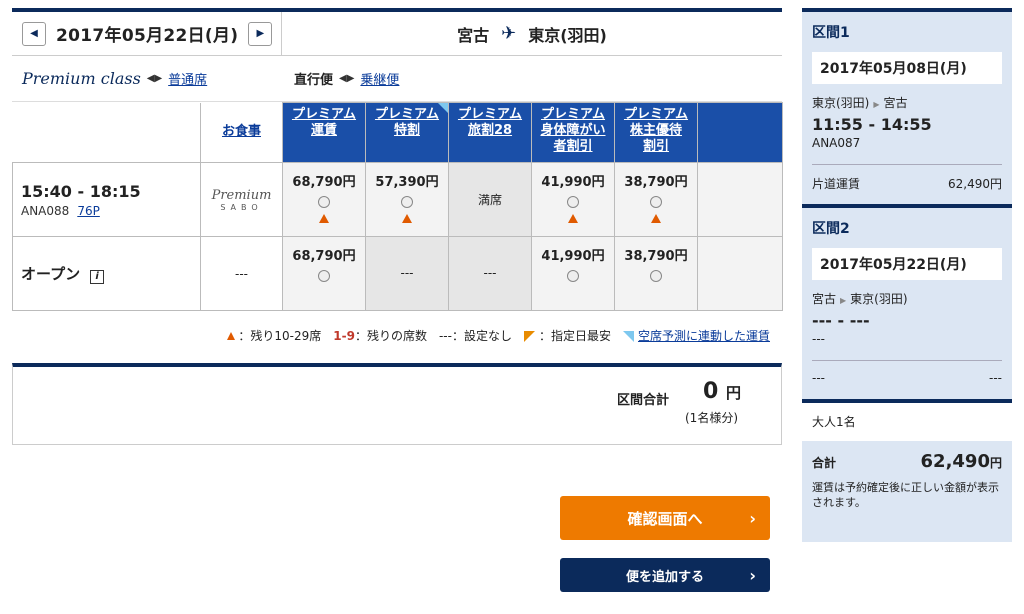  What do you see at coordinates (379, 78) in the screenshot?
I see `transit-flight-link: 乗継便` at bounding box center [379, 78].